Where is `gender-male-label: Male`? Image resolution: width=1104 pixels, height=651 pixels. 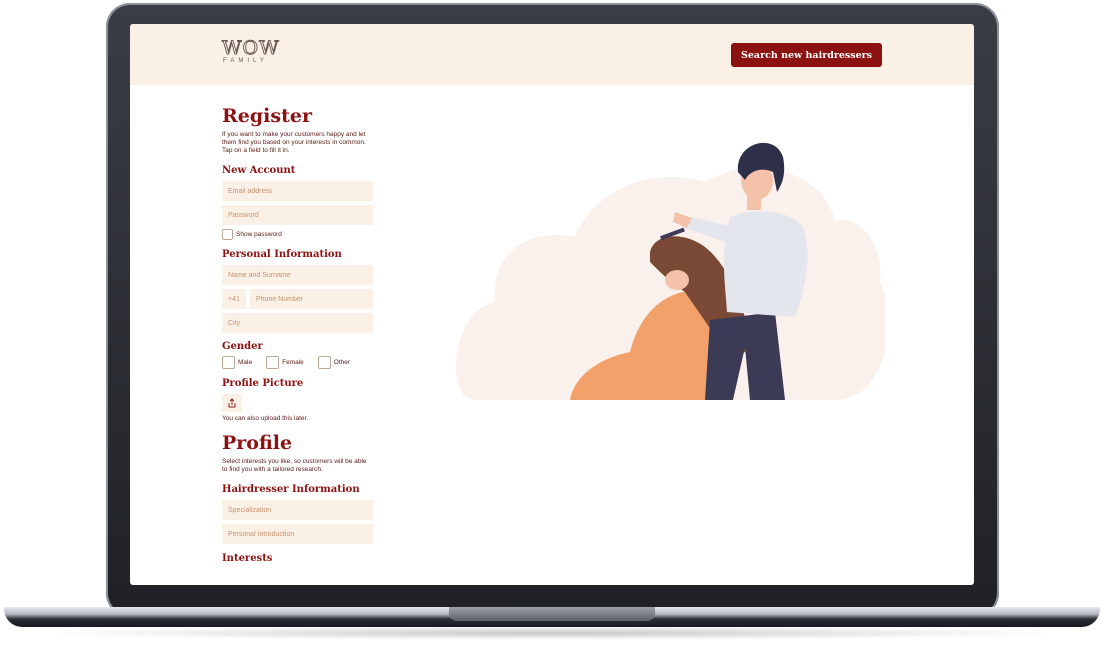 gender-male-label: Male is located at coordinates (245, 362).